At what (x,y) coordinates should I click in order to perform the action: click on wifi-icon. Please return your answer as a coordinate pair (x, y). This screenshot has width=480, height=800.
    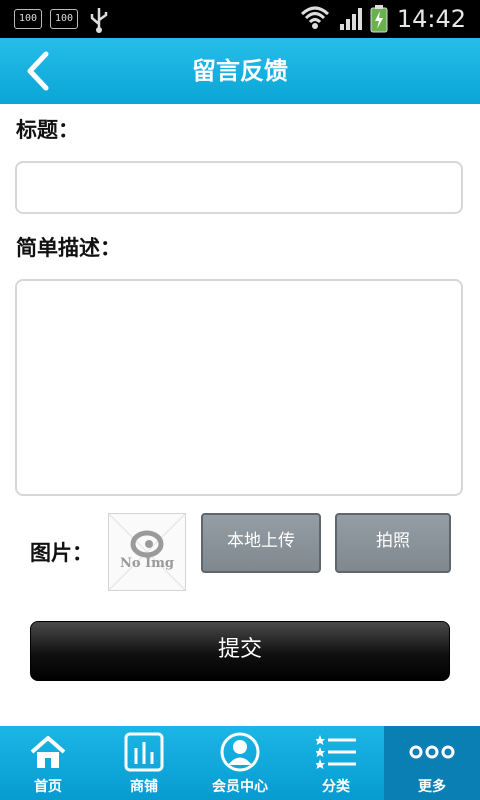
    Looking at the image, I should click on (315, 17).